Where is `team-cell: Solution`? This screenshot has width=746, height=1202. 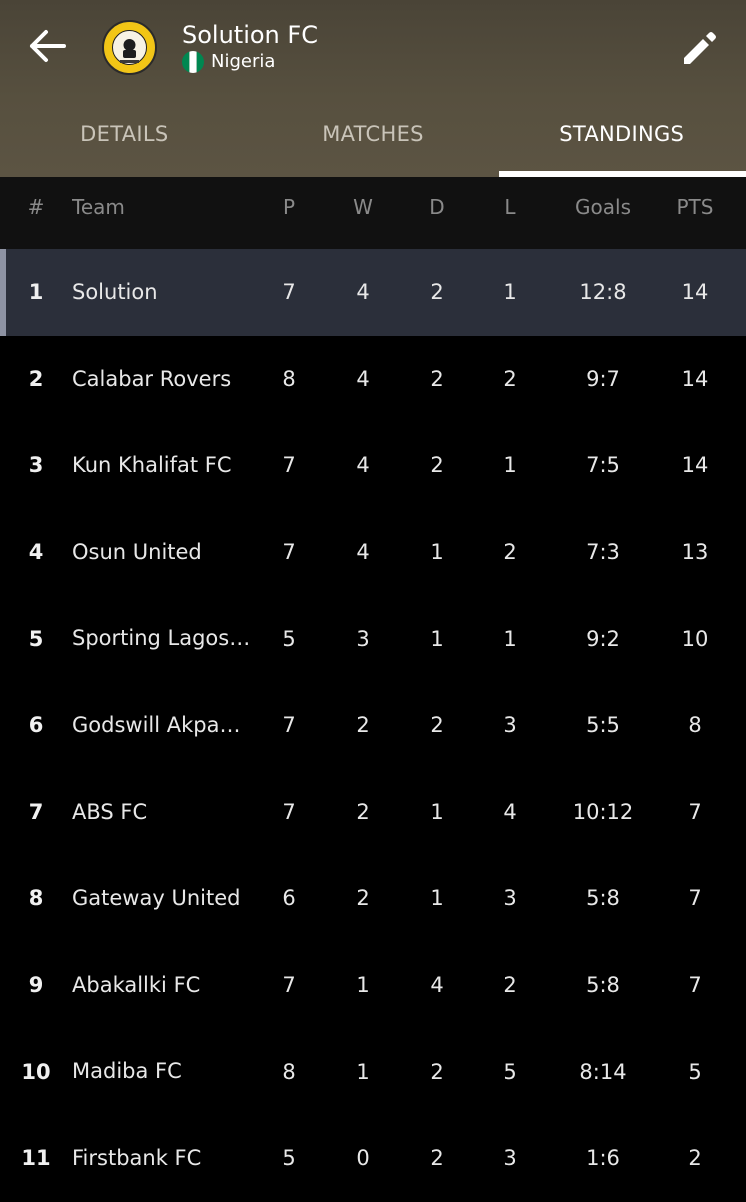 team-cell: Solution is located at coordinates (115, 292).